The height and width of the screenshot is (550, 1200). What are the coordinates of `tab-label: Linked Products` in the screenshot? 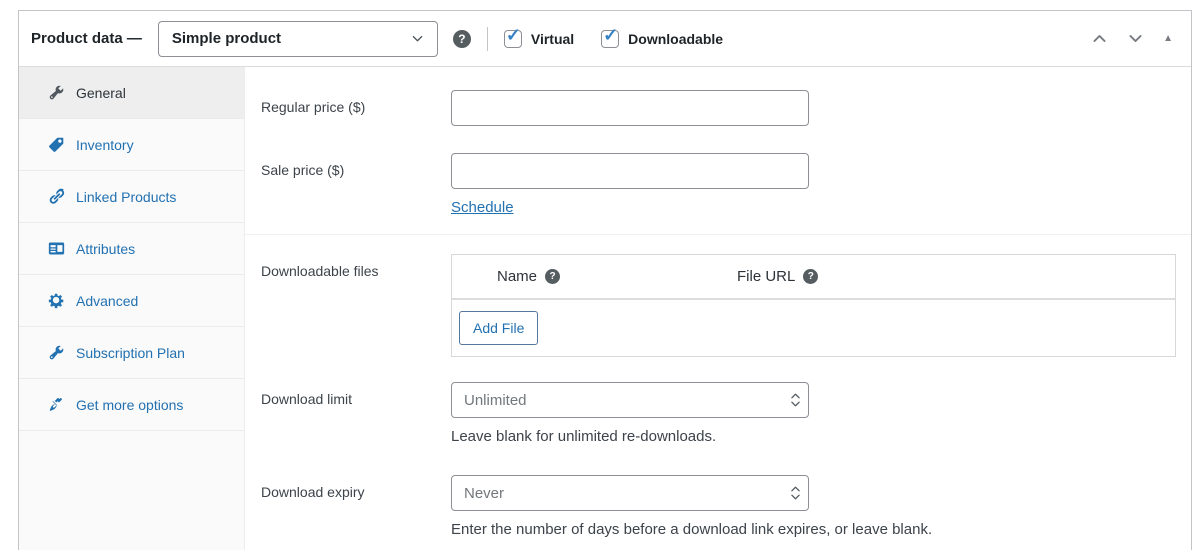 It's located at (126, 196).